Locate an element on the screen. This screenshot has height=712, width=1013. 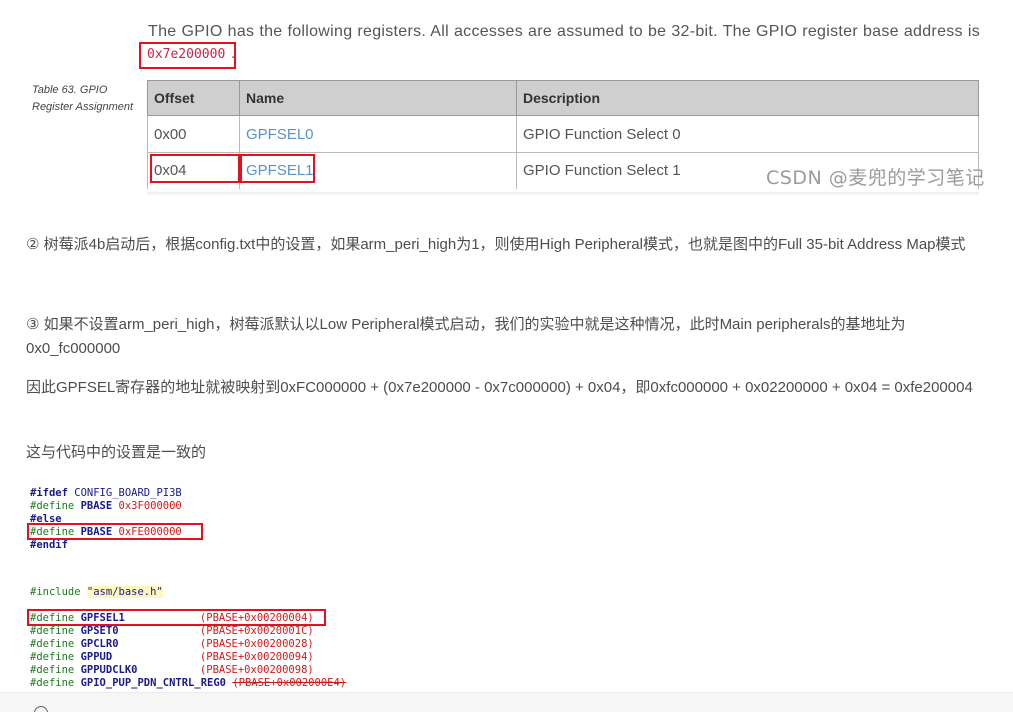
table-header-name: Name is located at coordinates (378, 98).